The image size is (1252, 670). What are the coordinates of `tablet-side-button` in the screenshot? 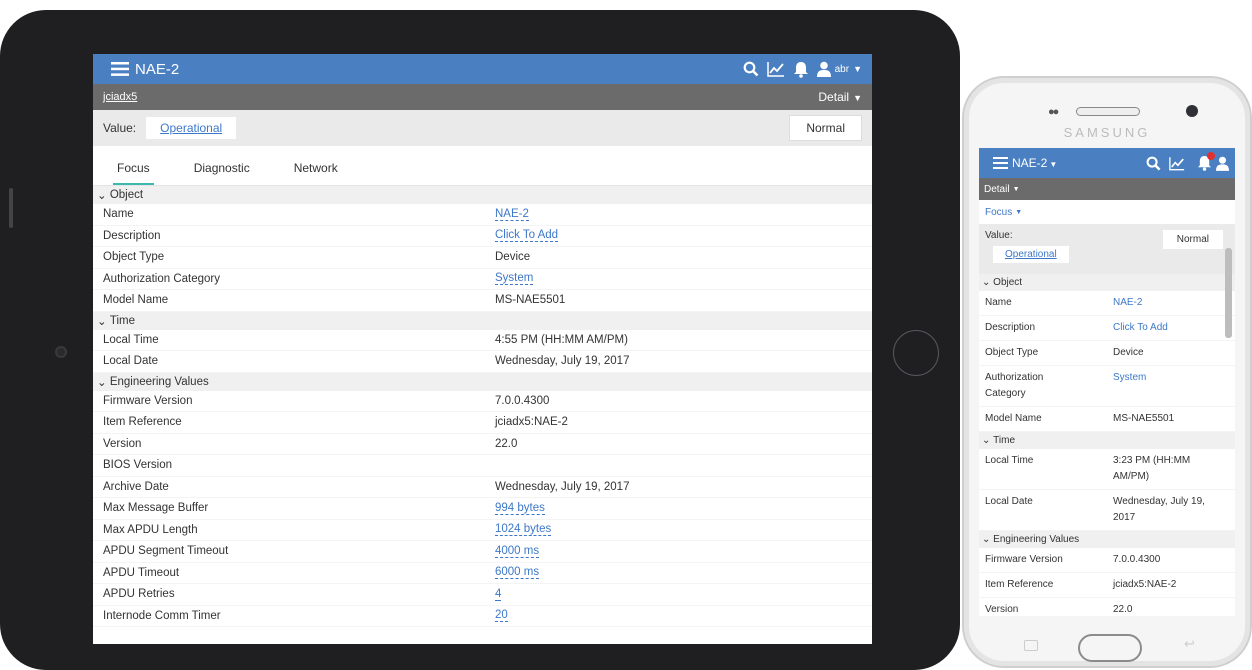 It's located at (11, 208).